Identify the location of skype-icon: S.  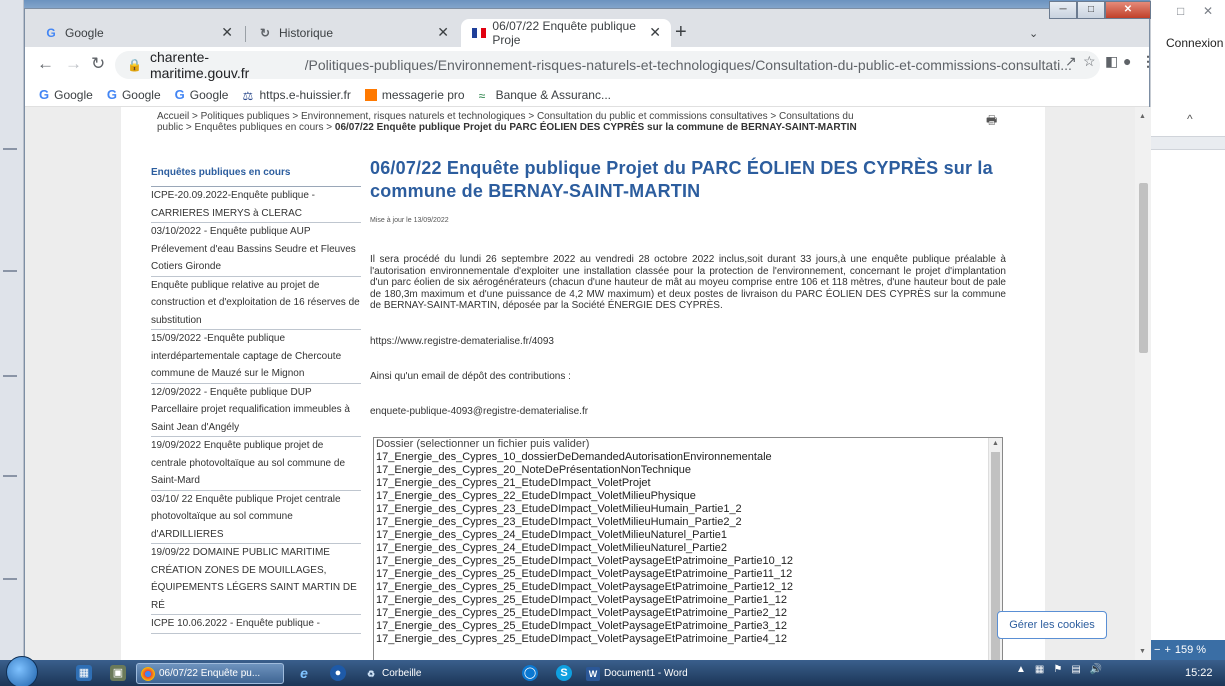
(564, 673).